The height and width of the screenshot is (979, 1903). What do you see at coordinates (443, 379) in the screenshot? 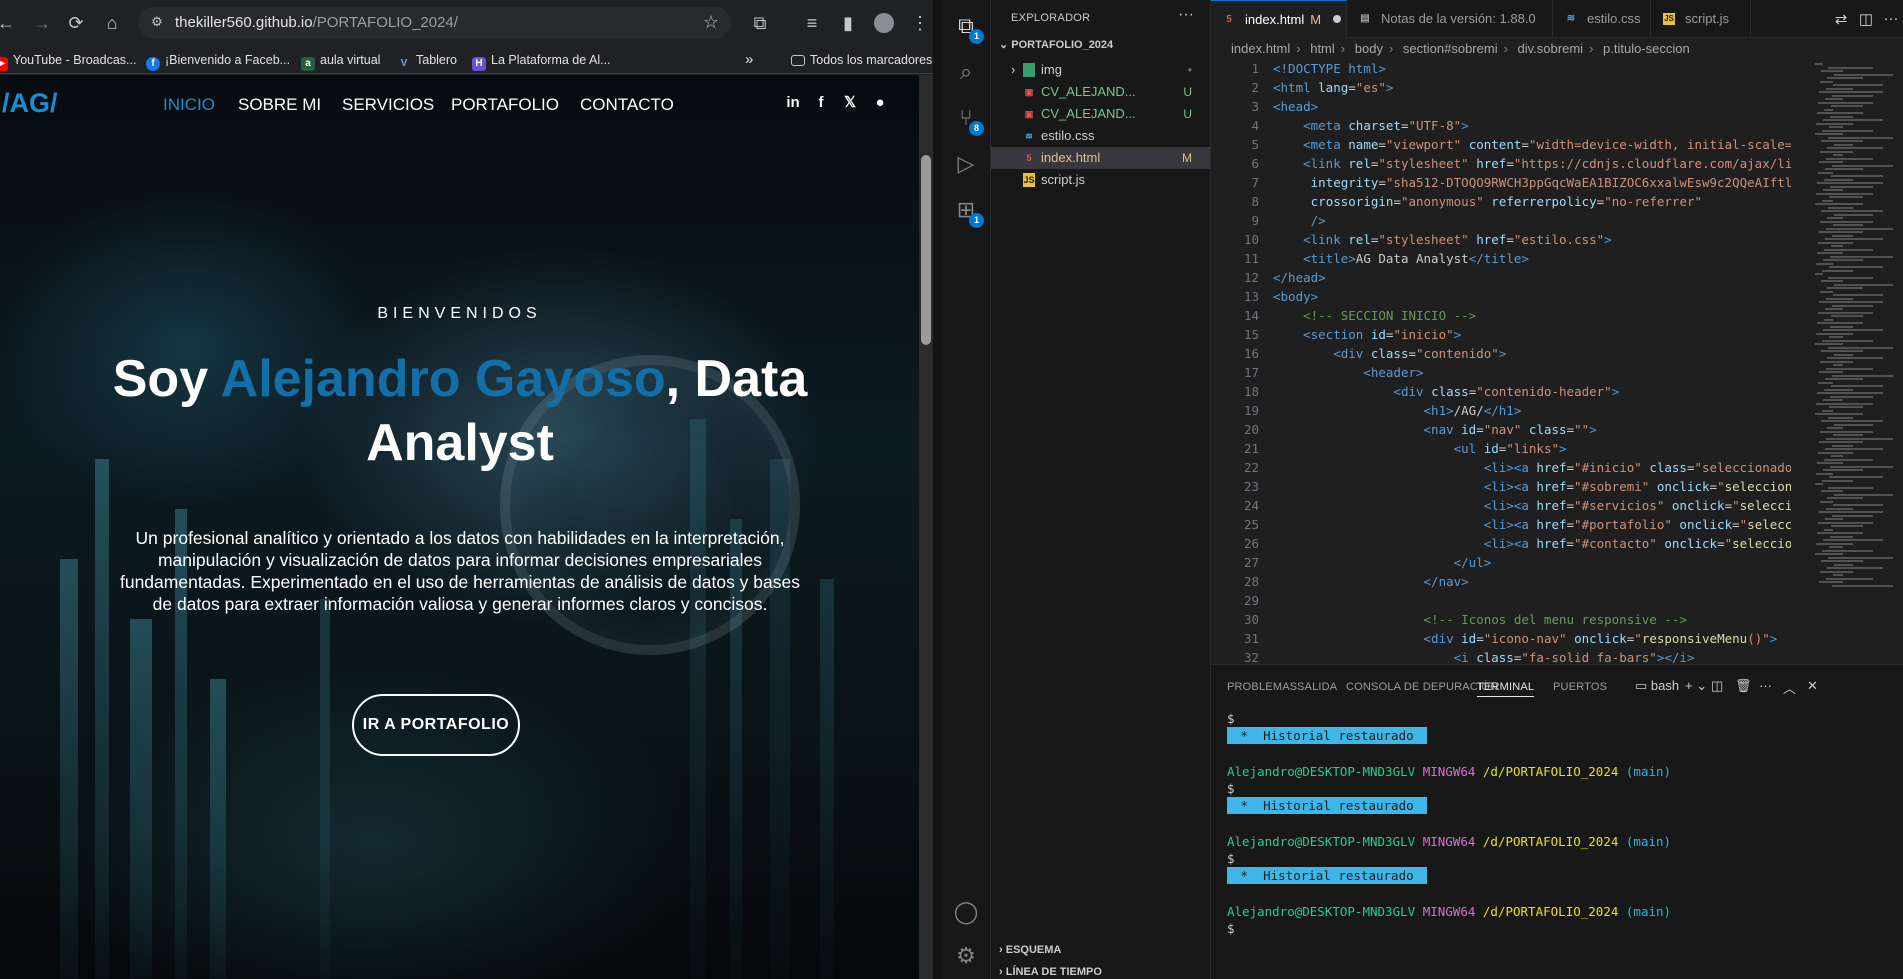
I see `hero-name: Alejandro Gayoso` at bounding box center [443, 379].